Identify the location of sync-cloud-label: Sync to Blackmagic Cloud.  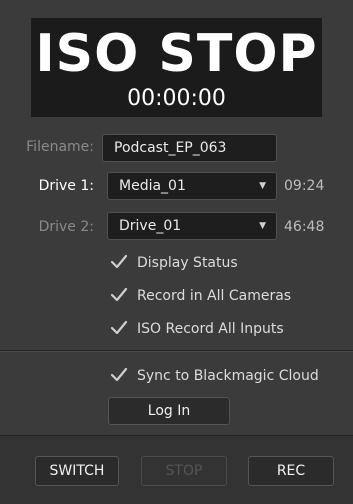
(228, 376).